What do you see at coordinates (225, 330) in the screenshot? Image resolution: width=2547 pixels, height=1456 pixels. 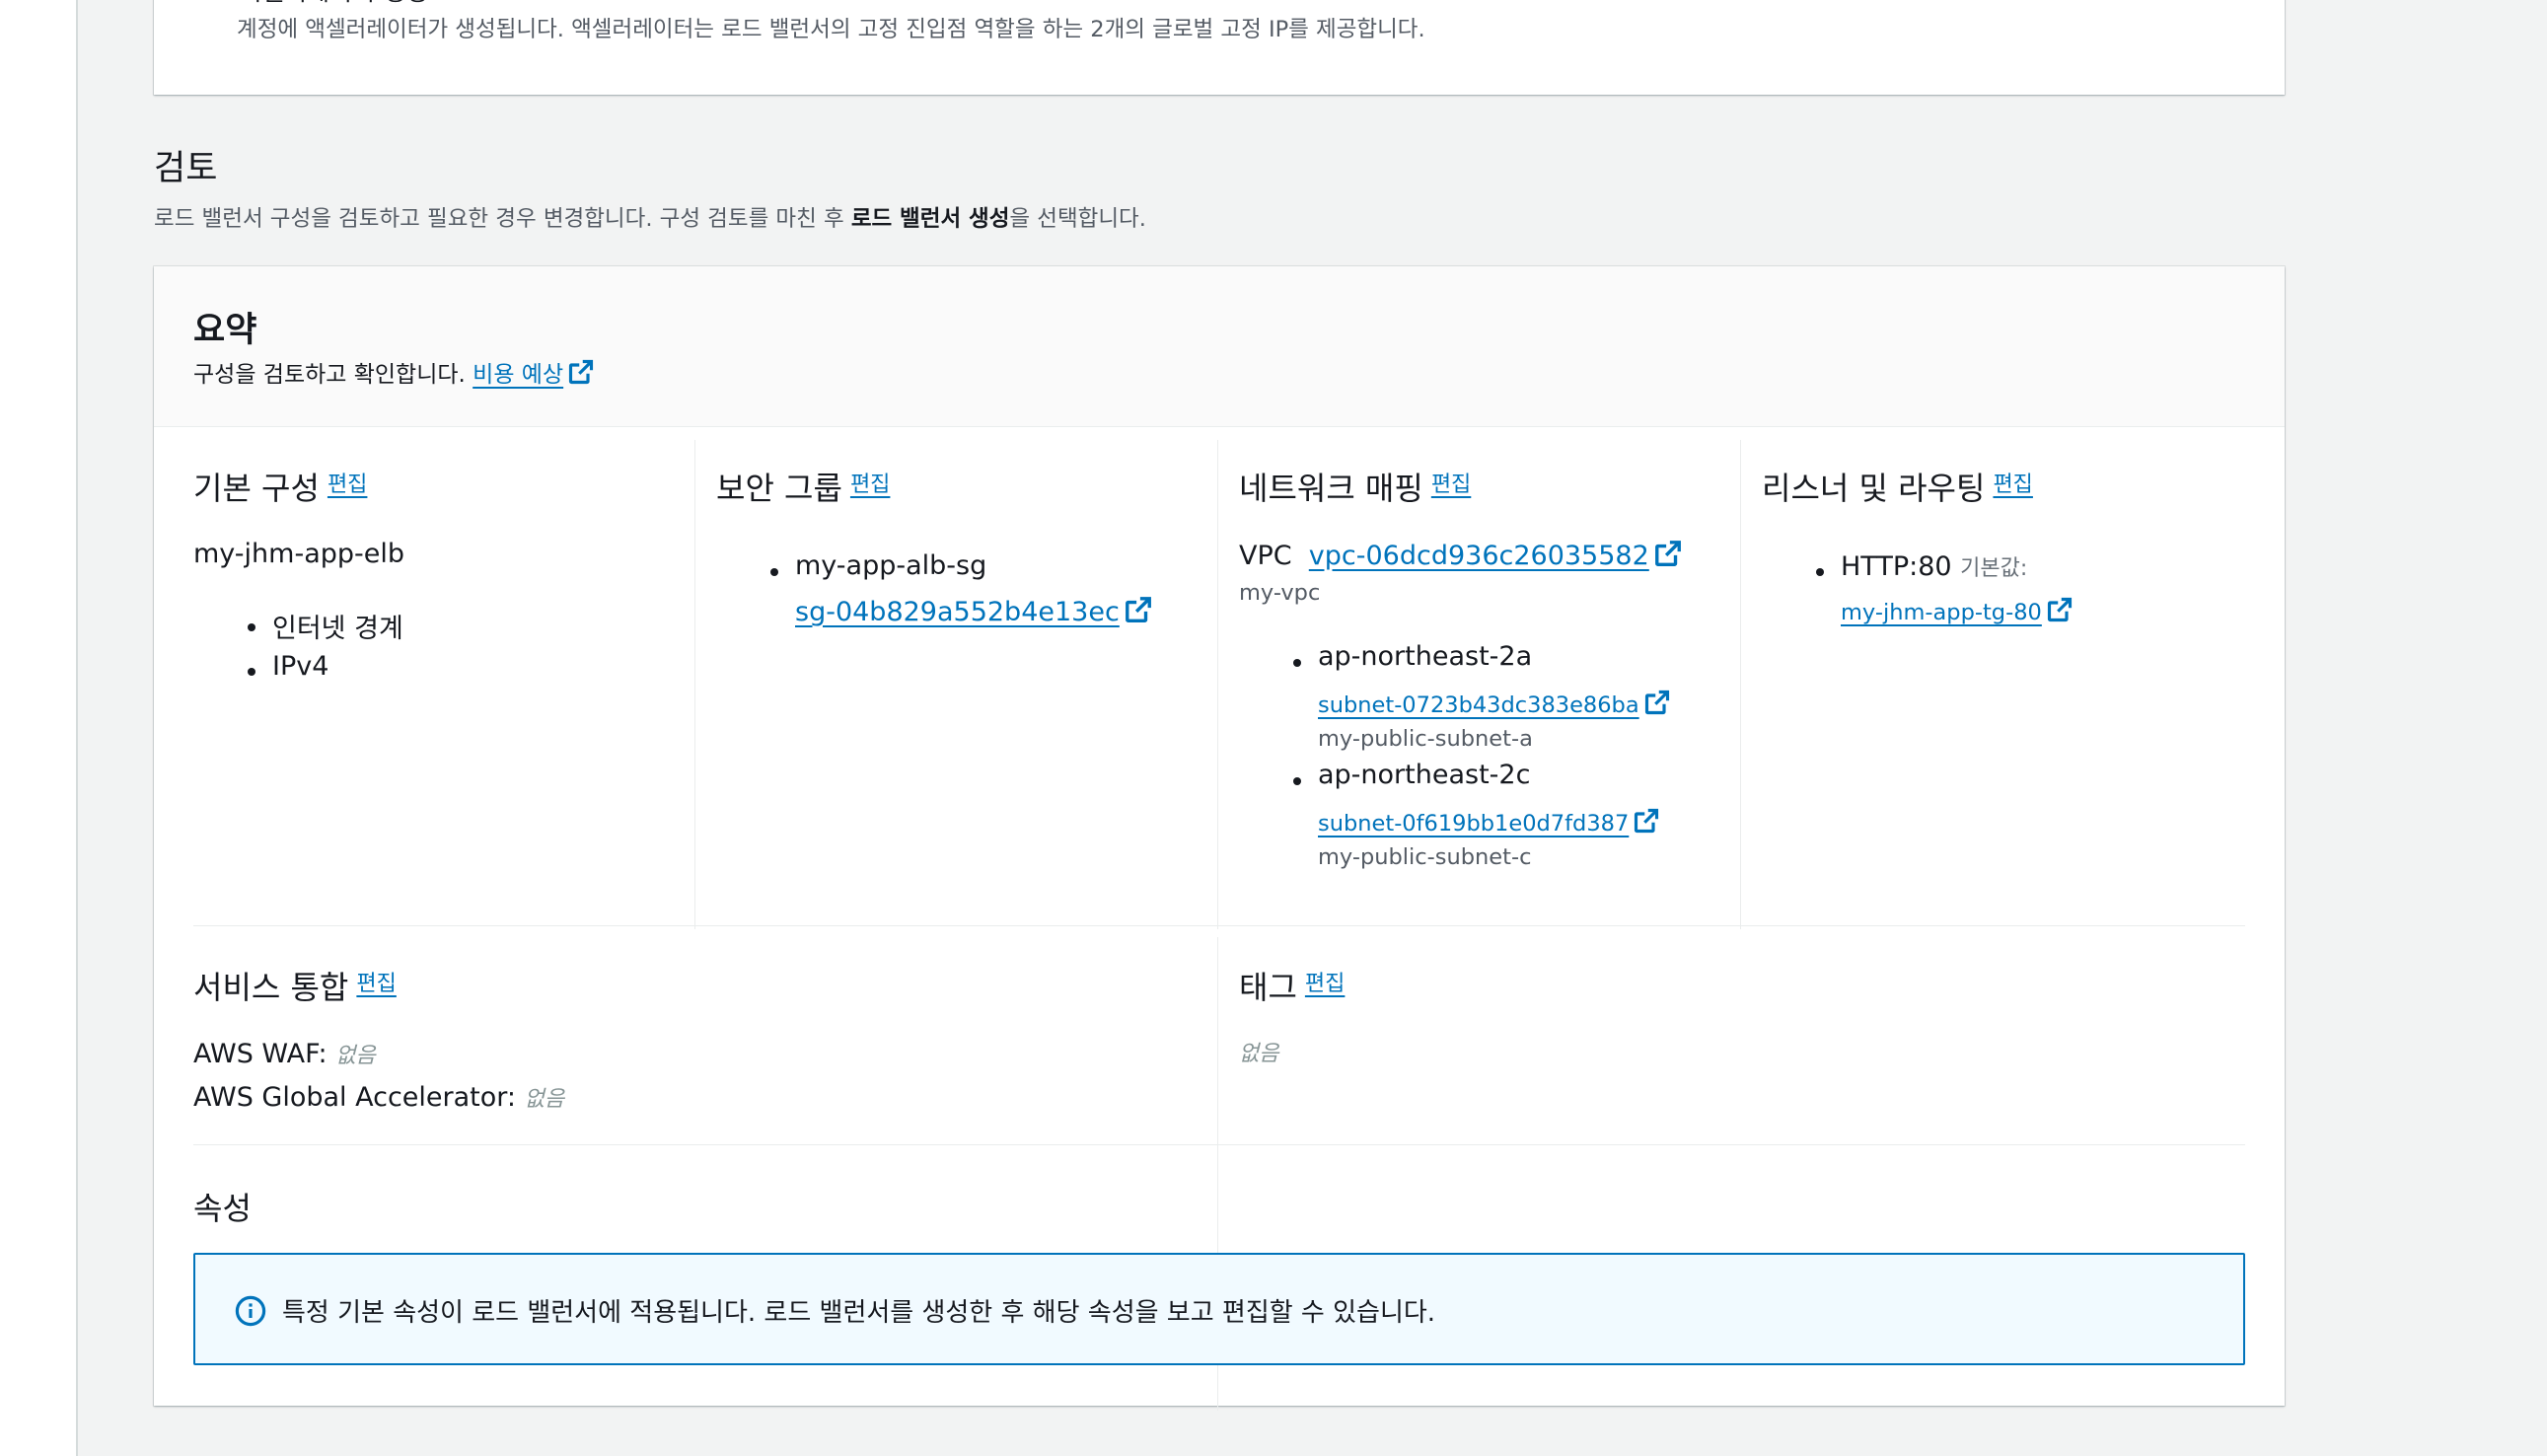 I see `summary-title: 요약` at bounding box center [225, 330].